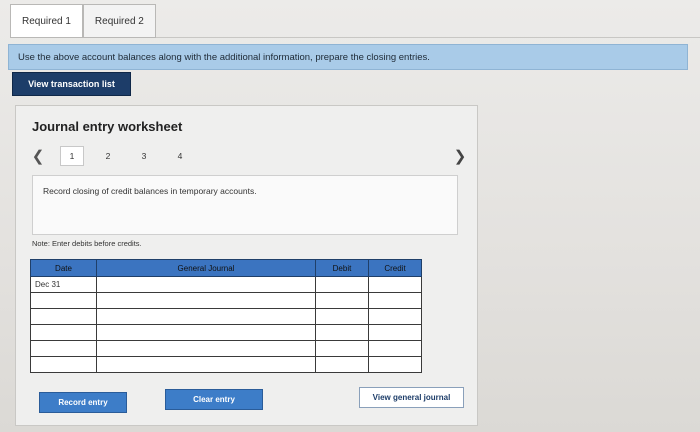 This screenshot has height=432, width=700. I want to click on step-1: 1, so click(72, 156).